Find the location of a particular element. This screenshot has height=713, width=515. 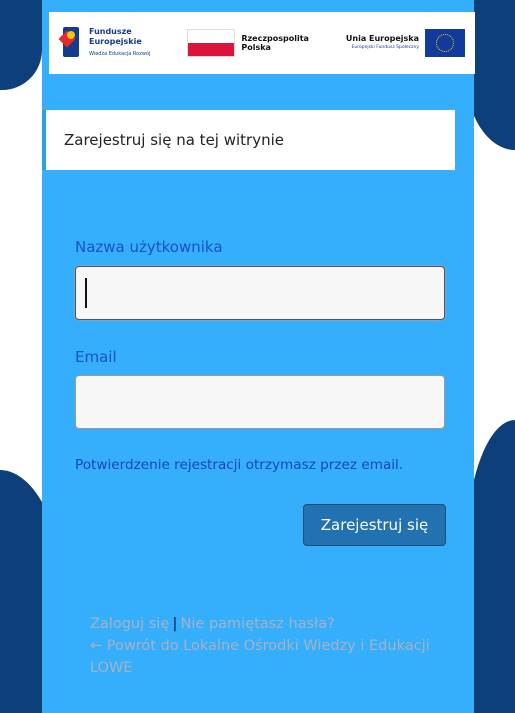

lost-password-link: Nie pamiętasz hasła? is located at coordinates (258, 624).